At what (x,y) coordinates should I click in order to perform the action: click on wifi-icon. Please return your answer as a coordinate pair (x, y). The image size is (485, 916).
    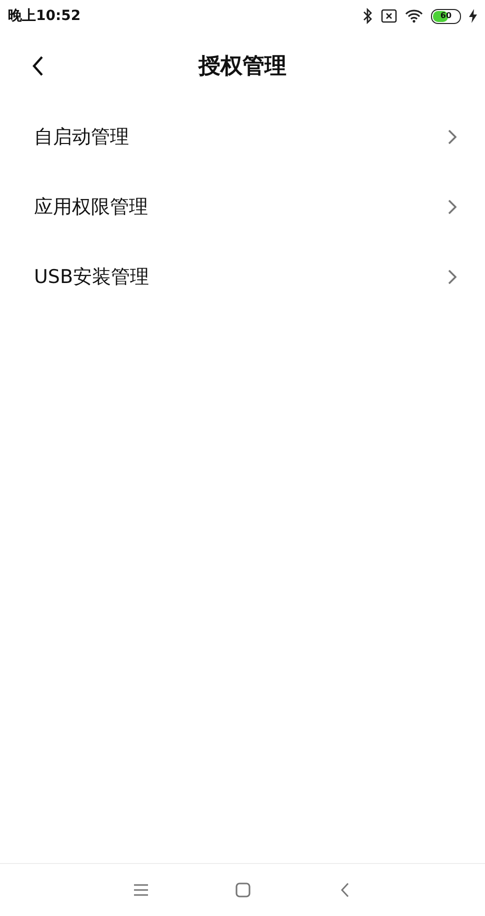
    Looking at the image, I should click on (414, 16).